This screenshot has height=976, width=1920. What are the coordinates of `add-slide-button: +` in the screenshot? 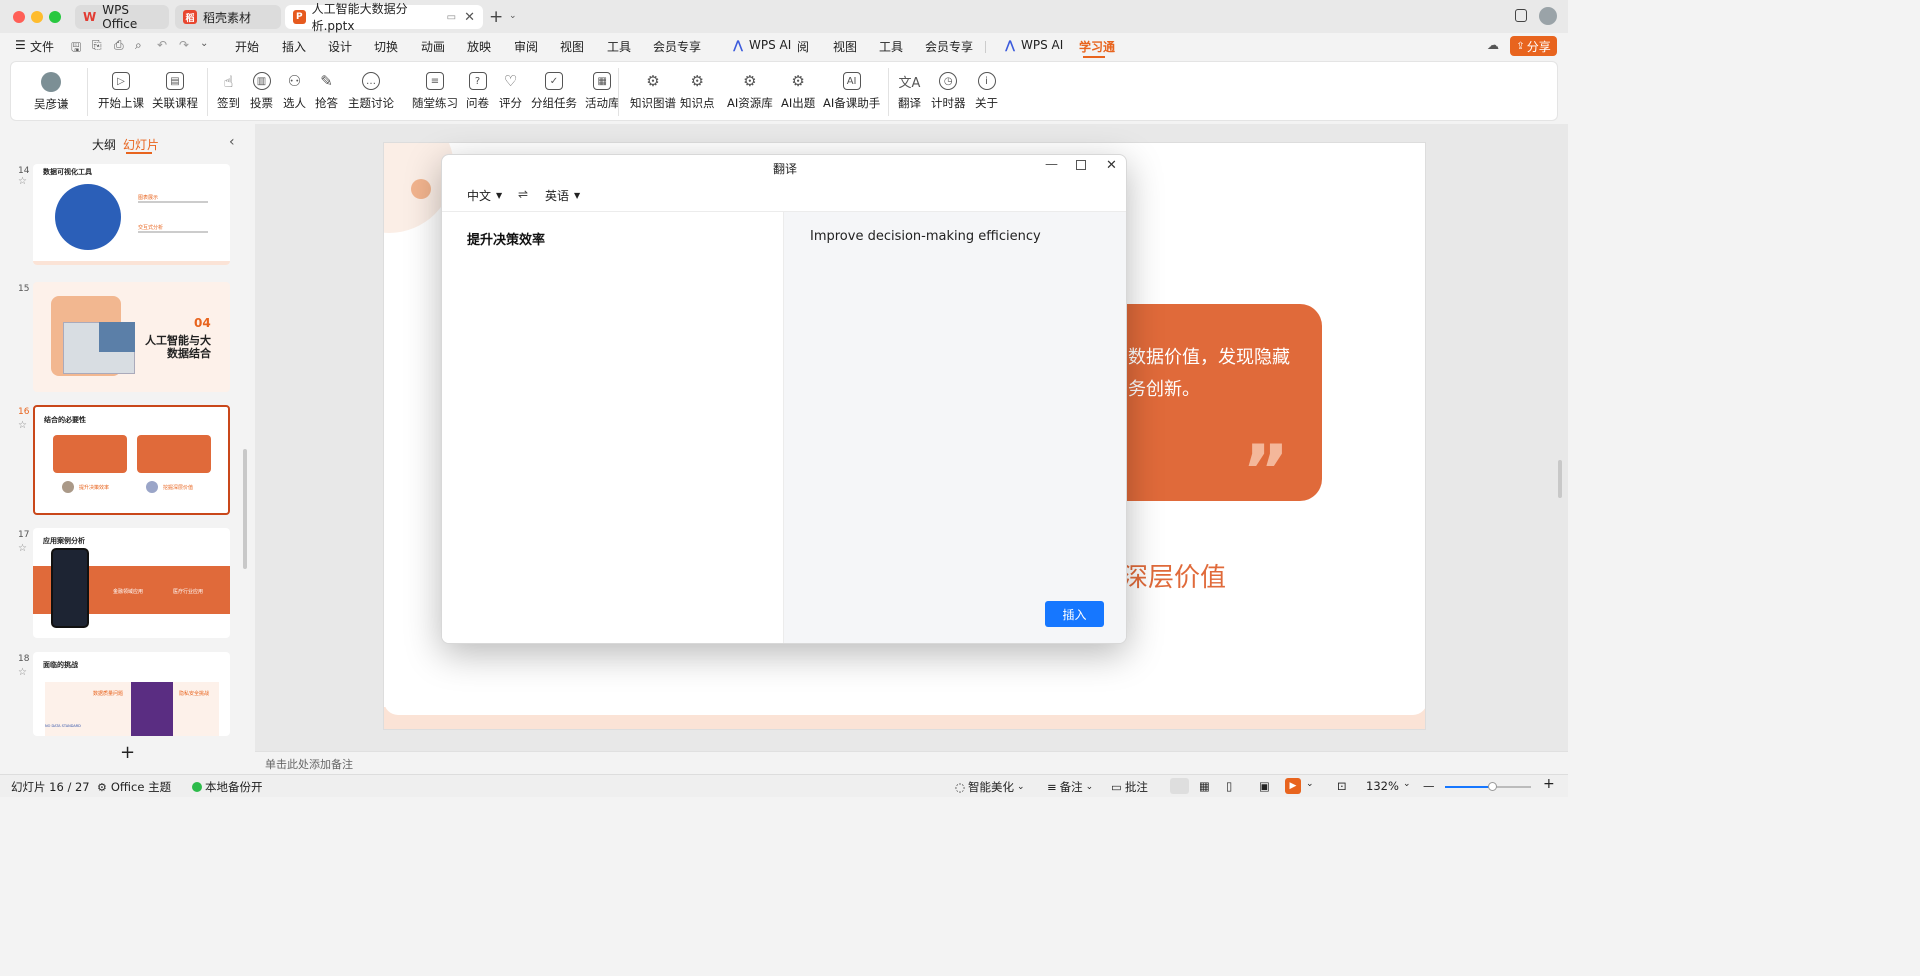 It's located at (127, 752).